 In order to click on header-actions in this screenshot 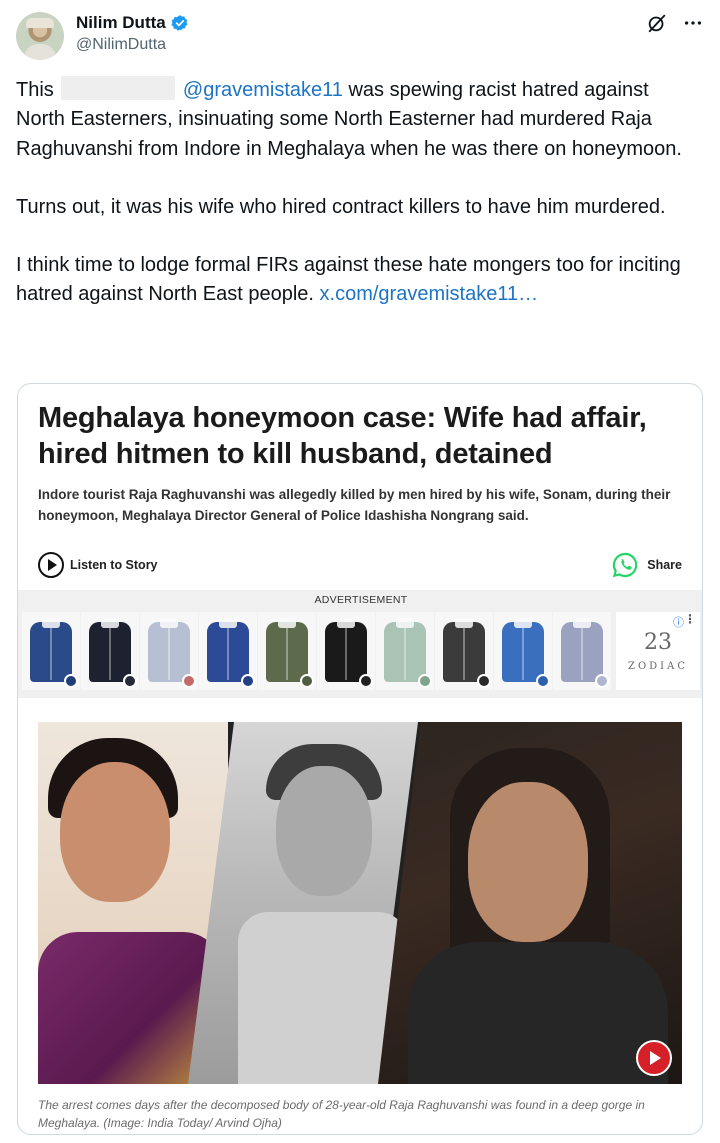, I will do `click(675, 23)`.